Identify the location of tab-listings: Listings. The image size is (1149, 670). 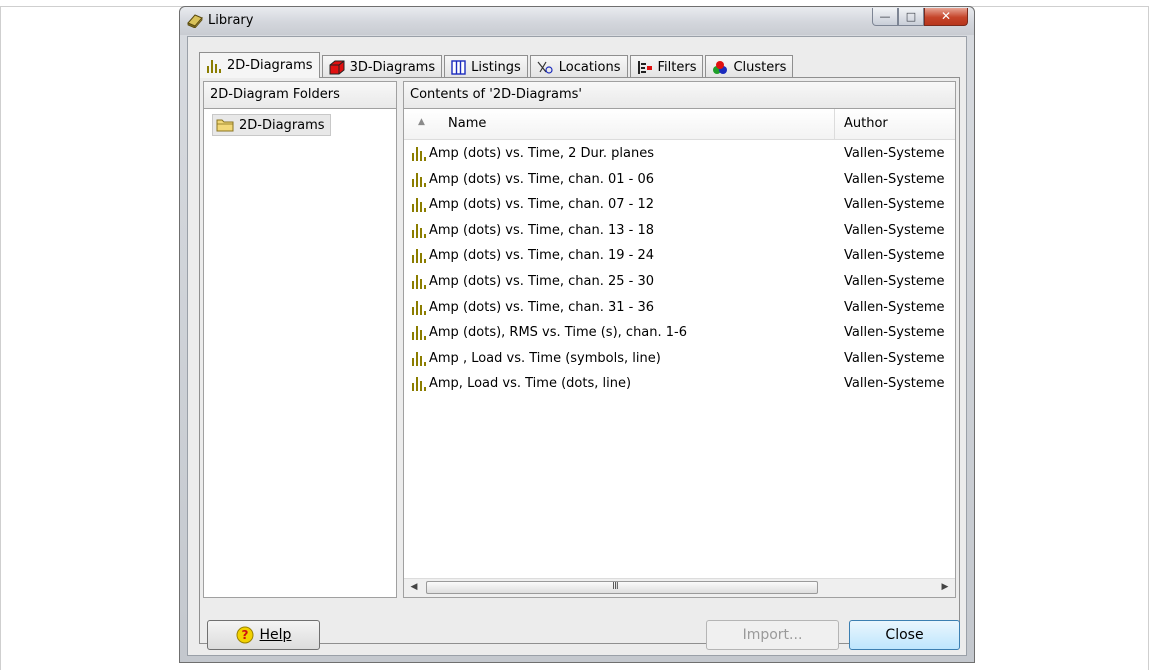
(486, 66).